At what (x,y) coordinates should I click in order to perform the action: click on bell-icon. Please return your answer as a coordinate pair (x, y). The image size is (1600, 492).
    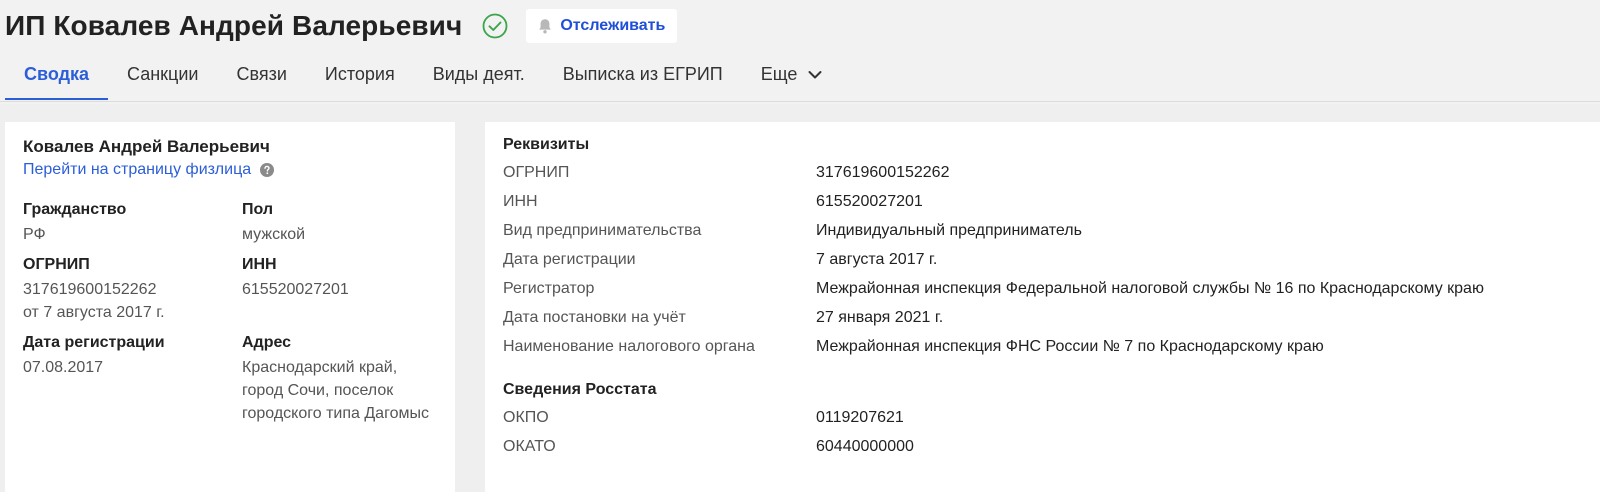
    Looking at the image, I should click on (545, 26).